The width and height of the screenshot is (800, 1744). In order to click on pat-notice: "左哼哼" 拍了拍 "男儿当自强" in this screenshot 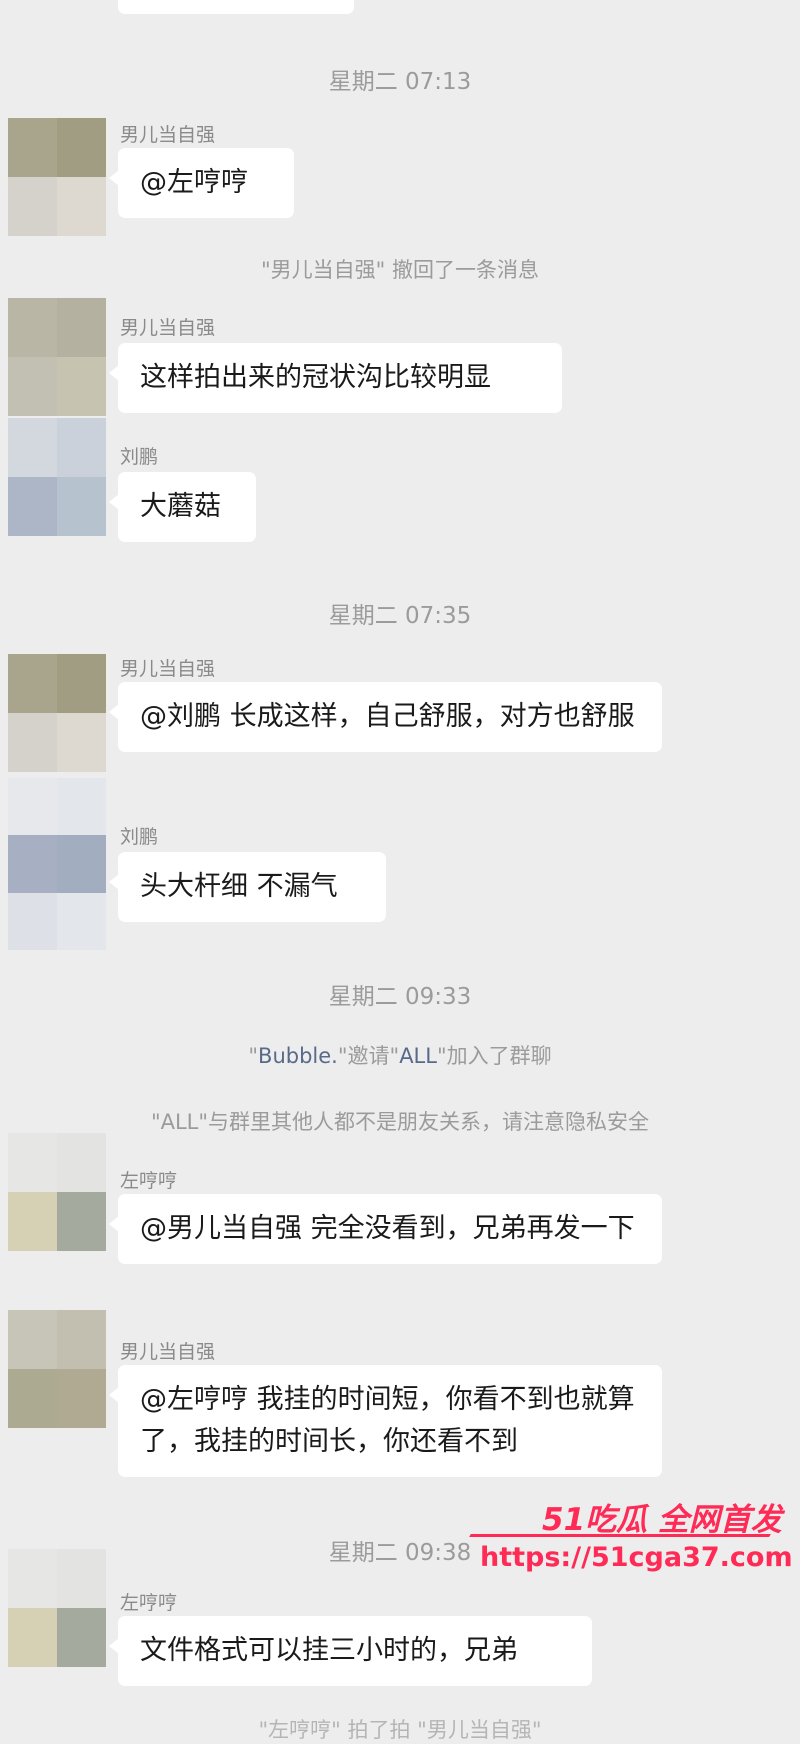, I will do `click(400, 1730)`.